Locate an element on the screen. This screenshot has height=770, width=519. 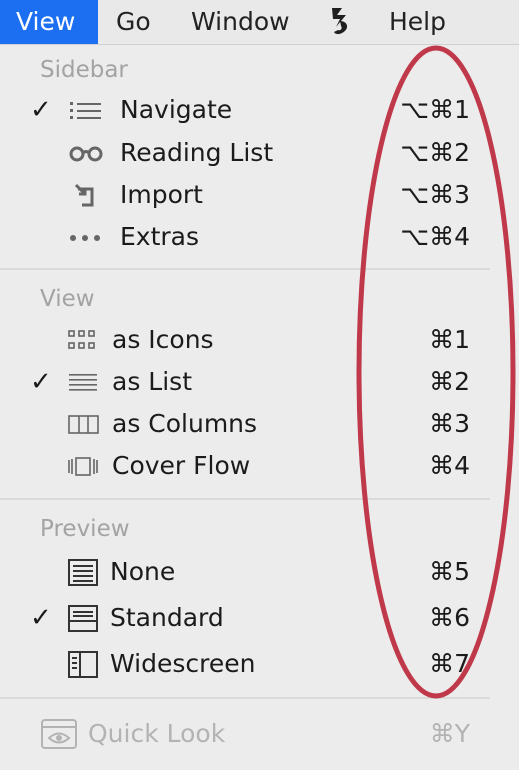
menu-item-label: Import is located at coordinates (161, 194).